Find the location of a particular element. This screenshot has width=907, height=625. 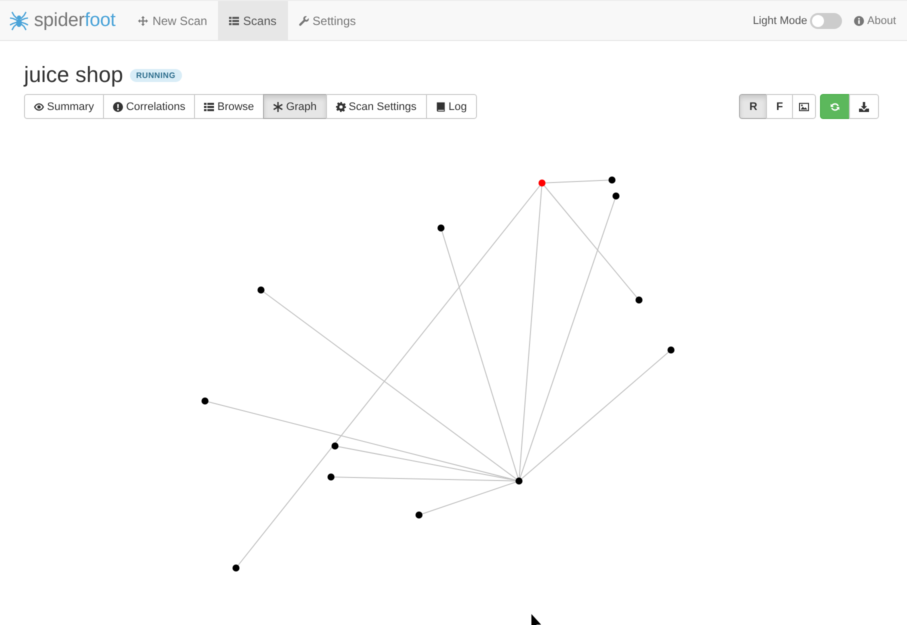

nav-link: Settings is located at coordinates (327, 20).